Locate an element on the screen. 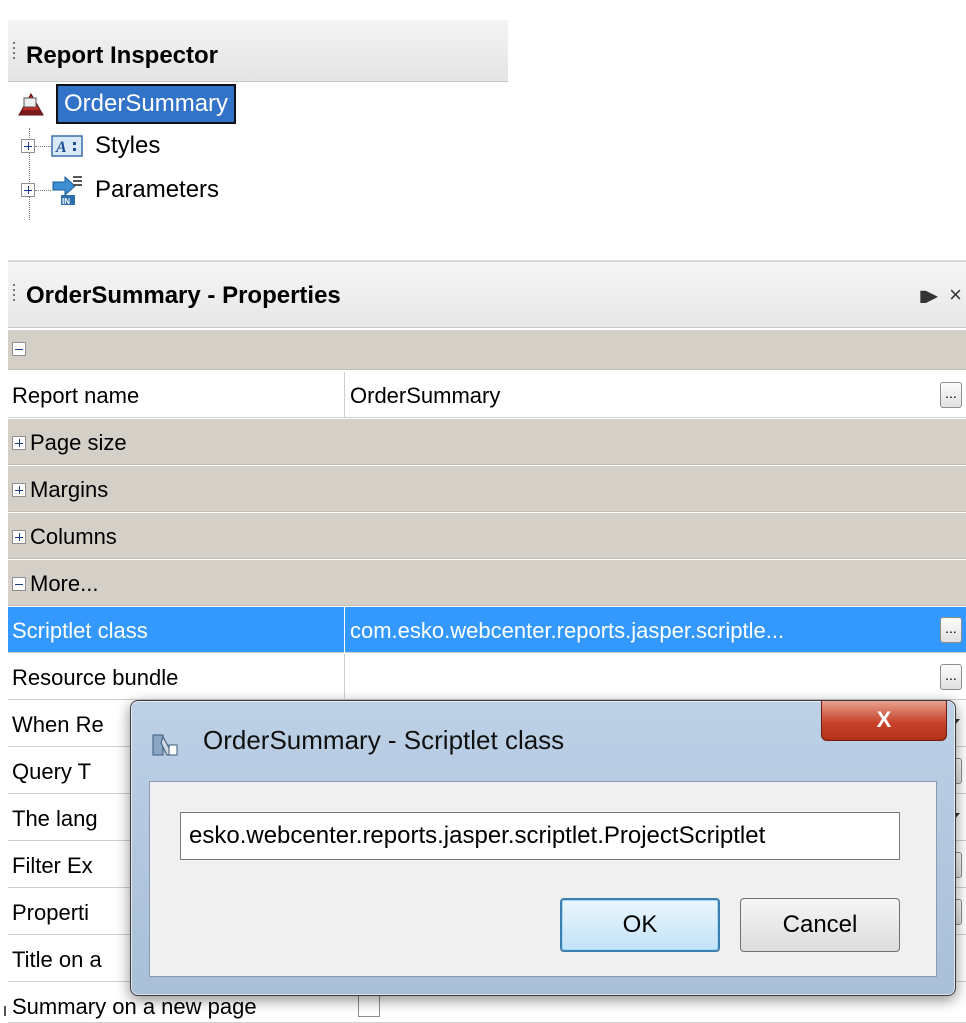 The width and height of the screenshot is (966, 1023). property-name: Properti is located at coordinates (51, 912).